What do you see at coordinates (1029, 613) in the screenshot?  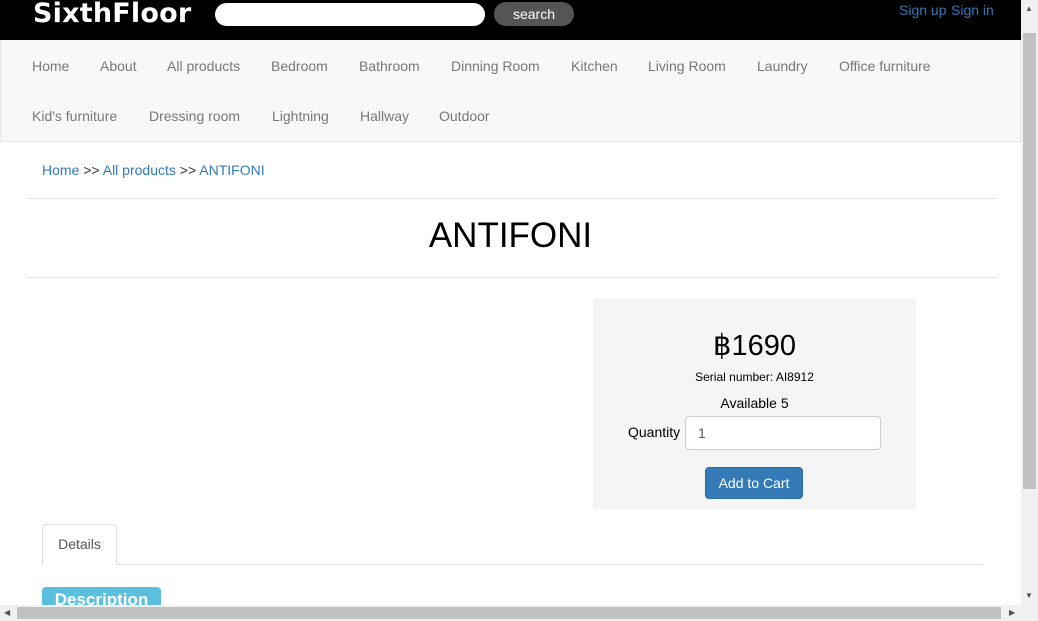 I see `scrollbar-corner` at bounding box center [1029, 613].